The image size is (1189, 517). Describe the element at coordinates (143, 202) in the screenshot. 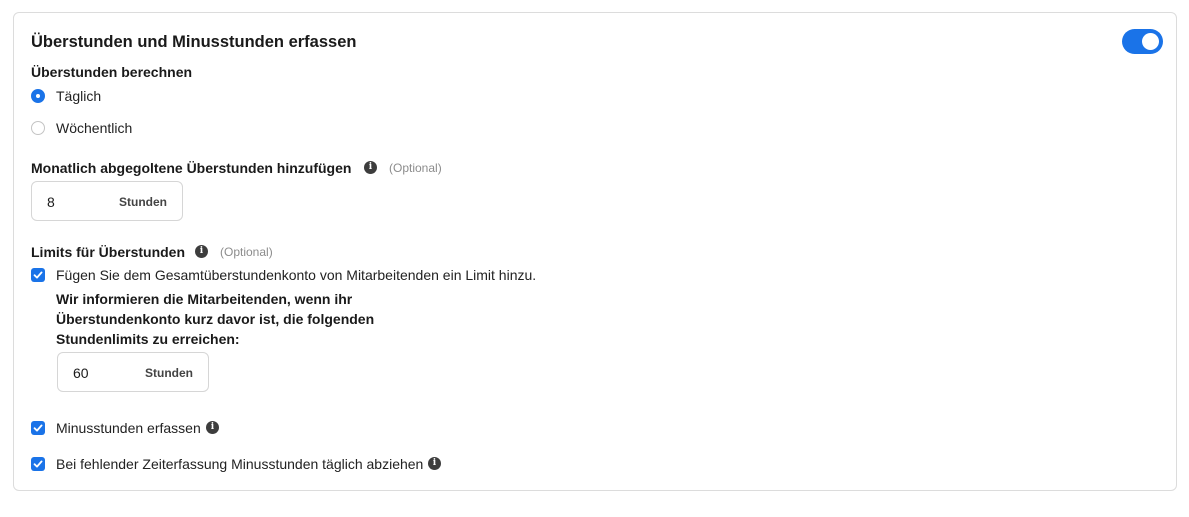

I see `monthly-hours-unit: Stunden` at that location.